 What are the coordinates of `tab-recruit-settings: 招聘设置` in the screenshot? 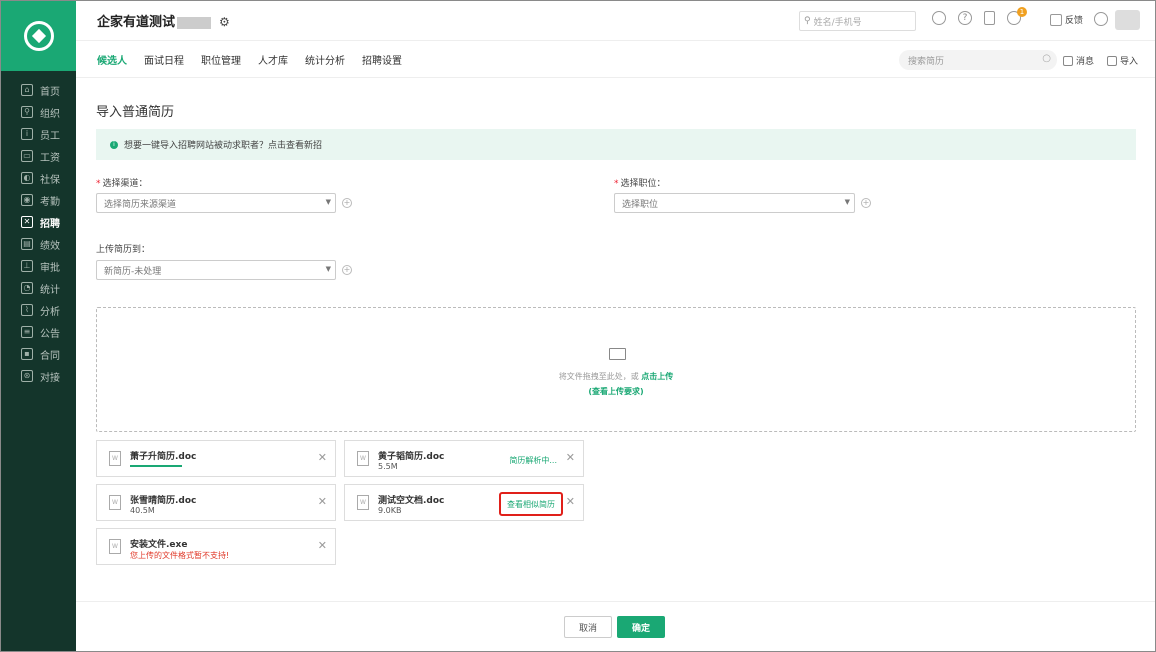 It's located at (382, 59).